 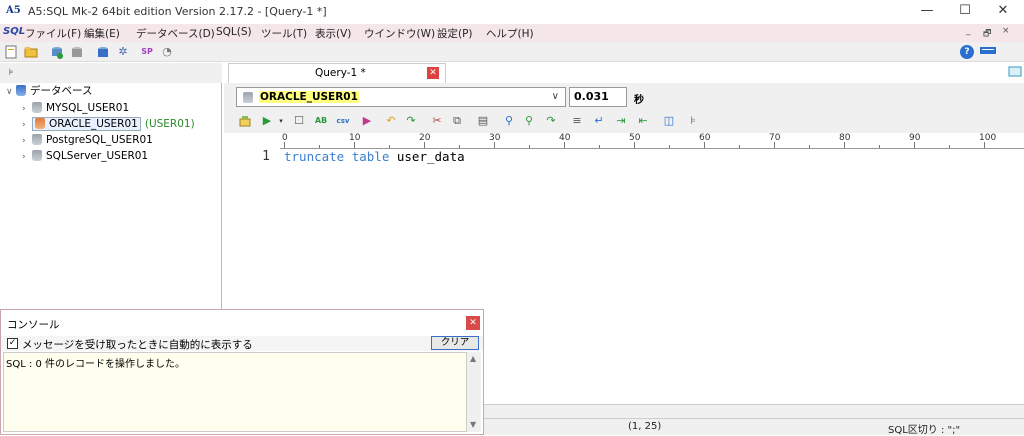 I want to click on tree-item-label: MYSQL_USER01, so click(x=88, y=108).